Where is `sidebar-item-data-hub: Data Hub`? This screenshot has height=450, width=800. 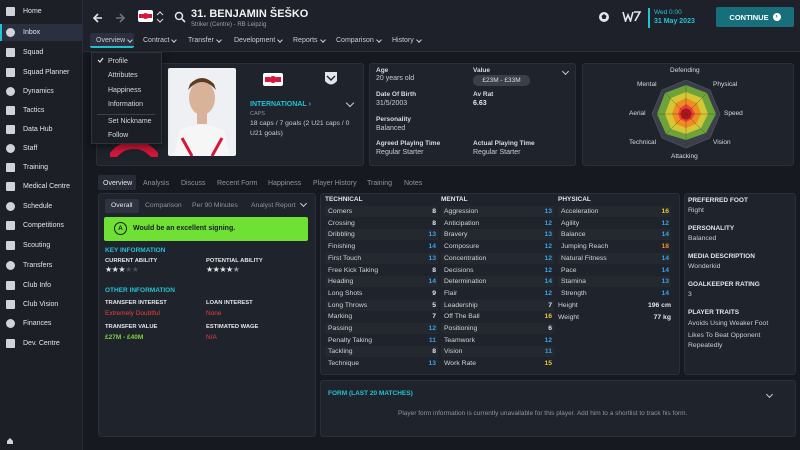 sidebar-item-data-hub: Data Hub is located at coordinates (41, 129).